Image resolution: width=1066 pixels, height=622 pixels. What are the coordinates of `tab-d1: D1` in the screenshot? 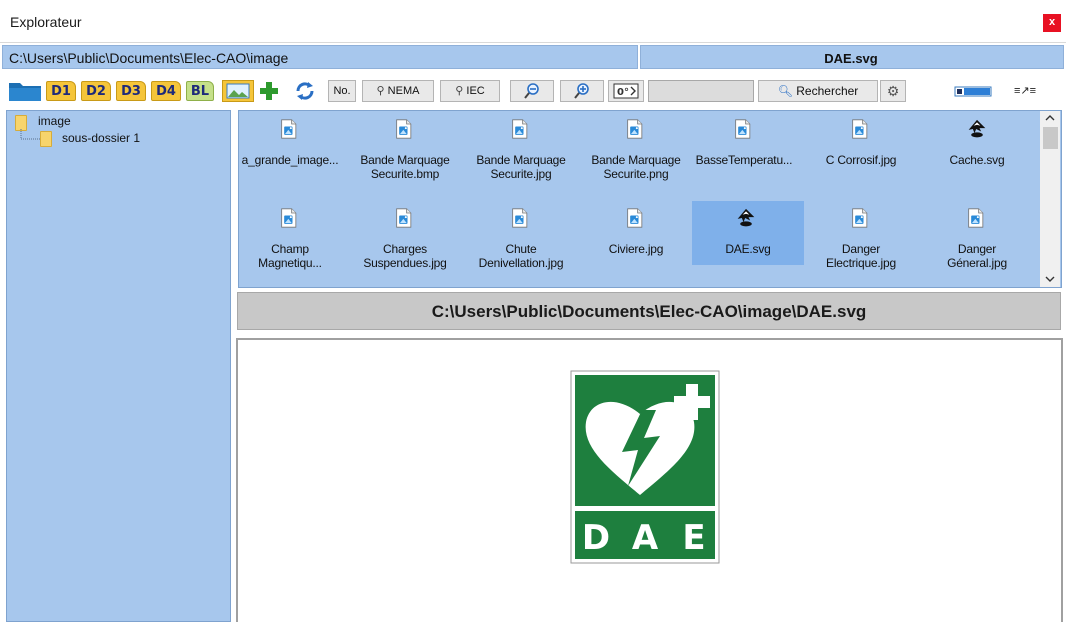 It's located at (61, 91).